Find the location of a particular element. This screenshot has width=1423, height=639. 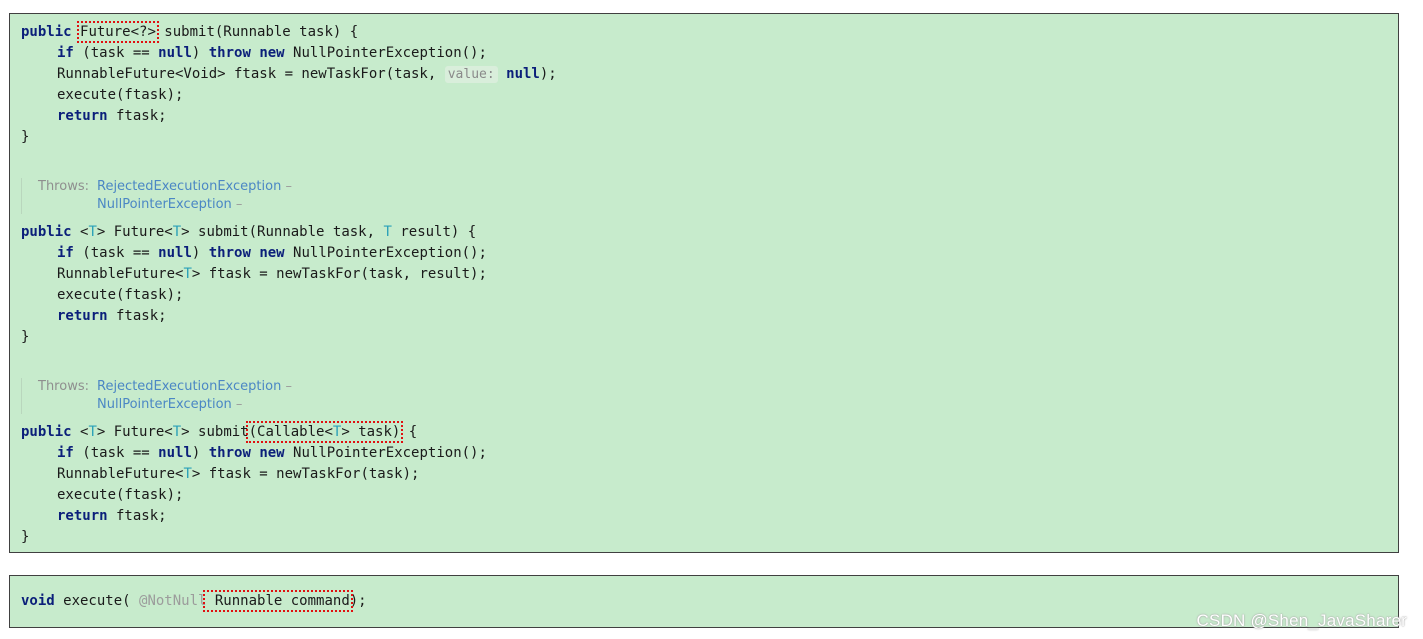

keyword-void: void is located at coordinates (38, 601).